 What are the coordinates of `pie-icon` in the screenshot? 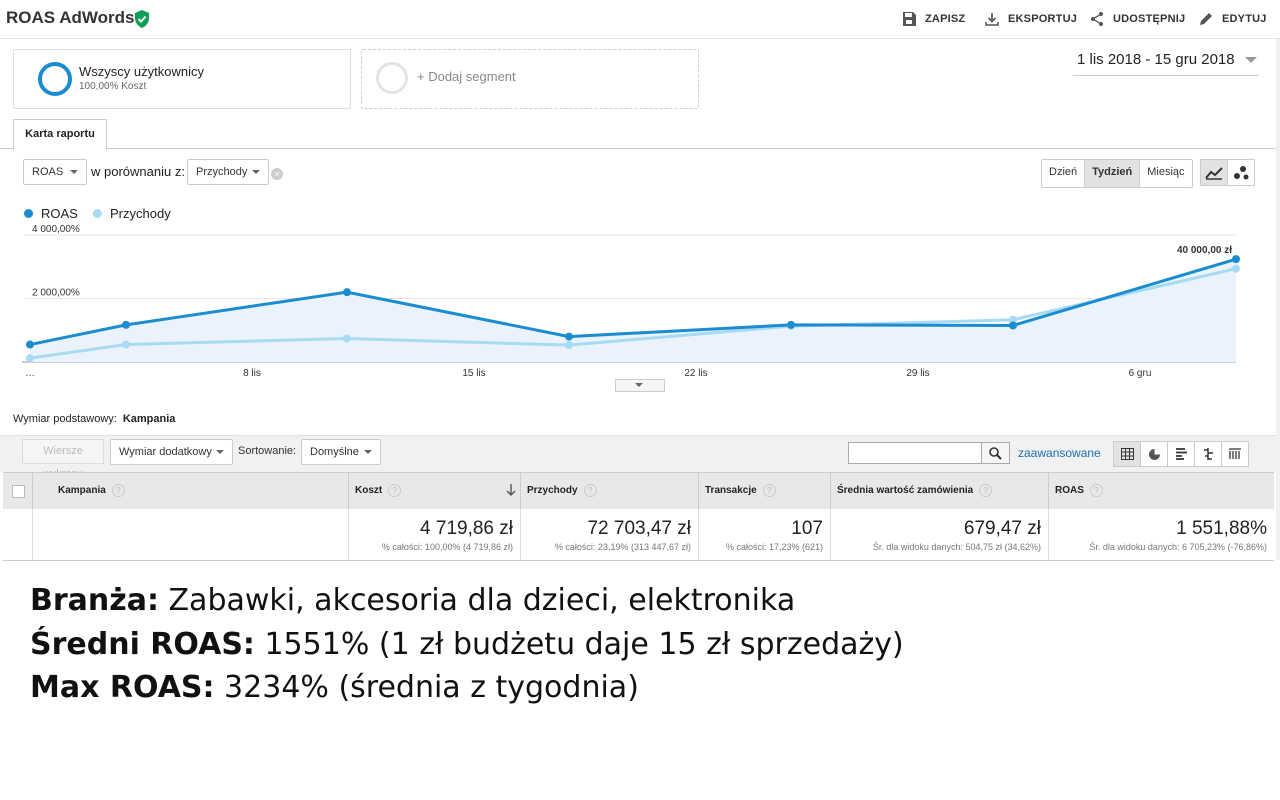 It's located at (1154, 454).